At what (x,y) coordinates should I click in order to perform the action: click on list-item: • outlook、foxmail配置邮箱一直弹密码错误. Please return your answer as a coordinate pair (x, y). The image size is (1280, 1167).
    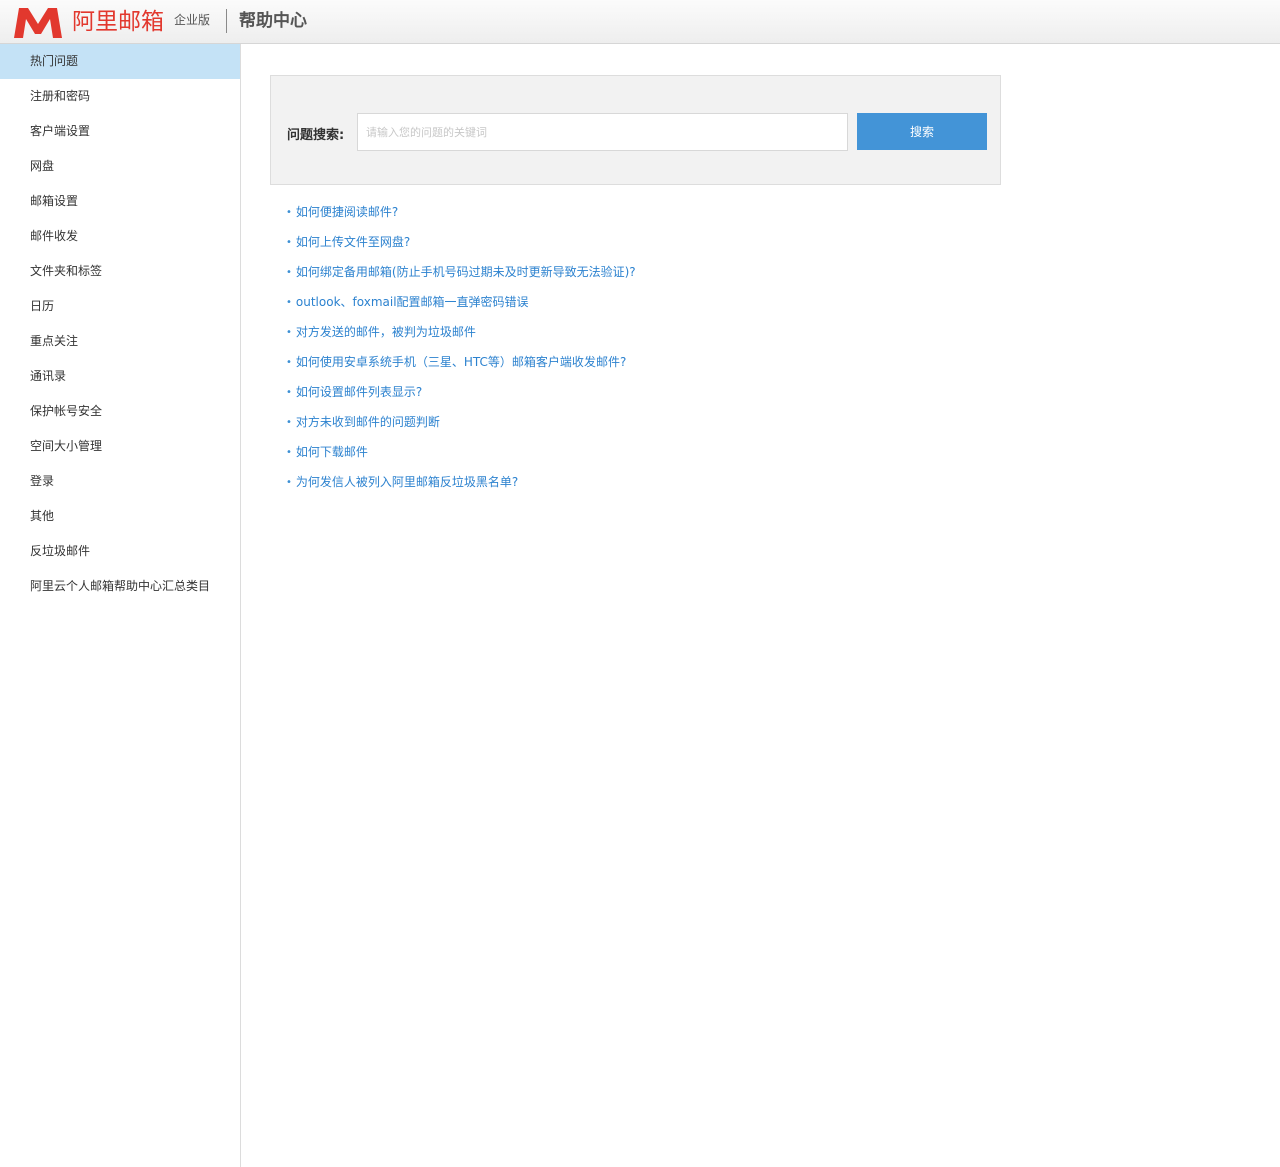
    Looking at the image, I should click on (461, 302).